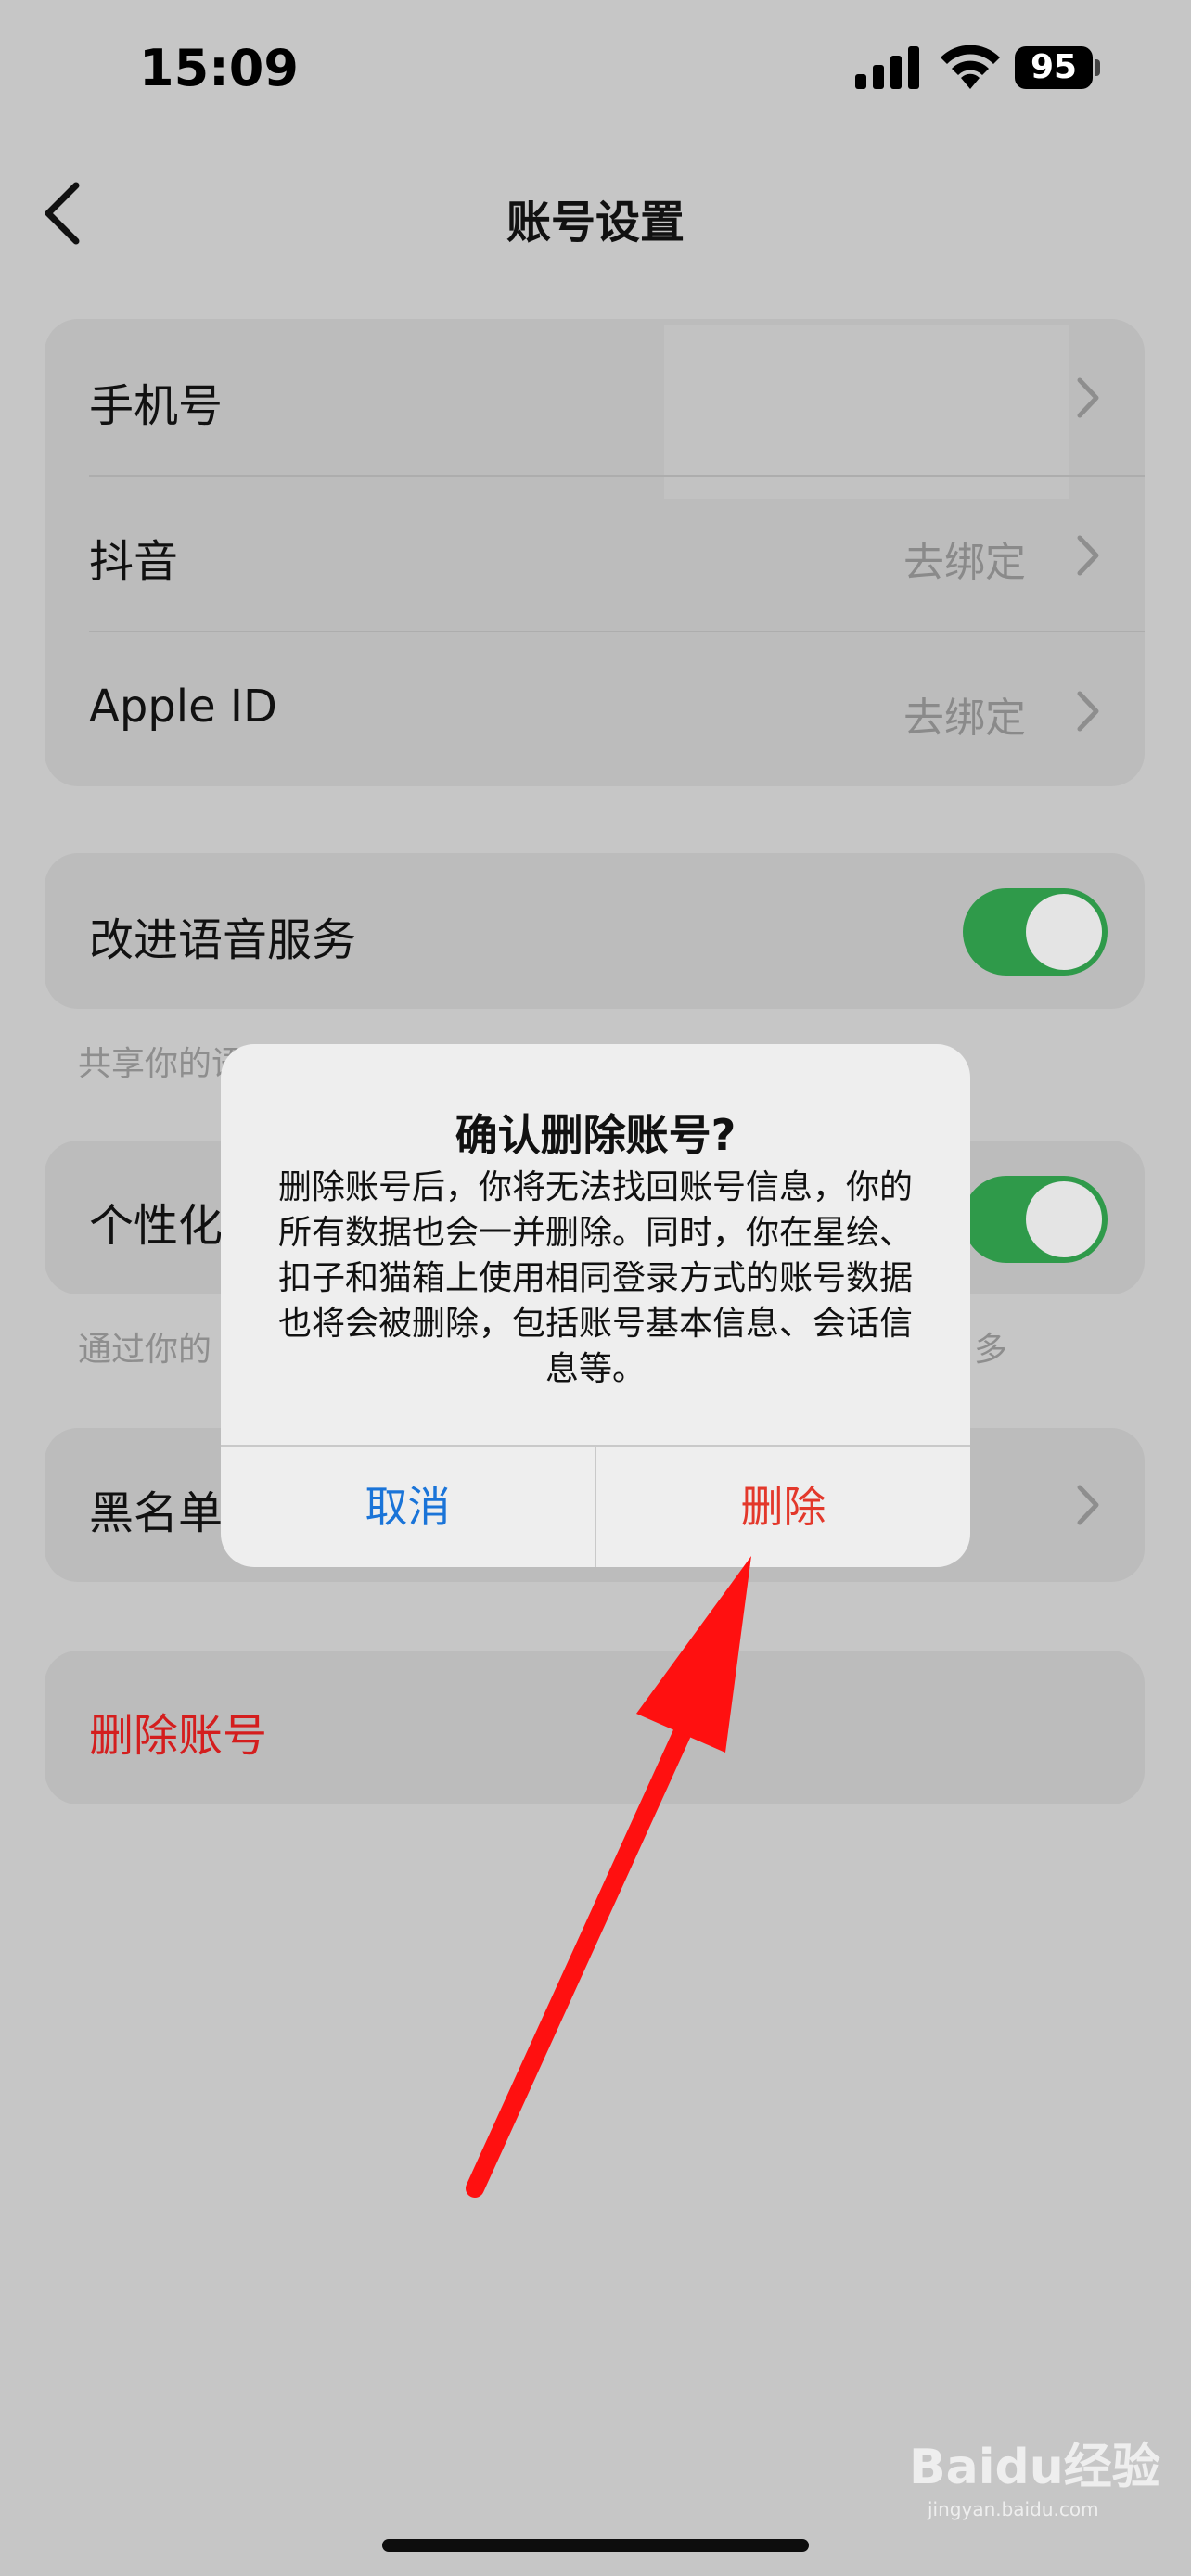 This screenshot has height=2576, width=1191. I want to click on cellular-signal-icon, so click(887, 67).